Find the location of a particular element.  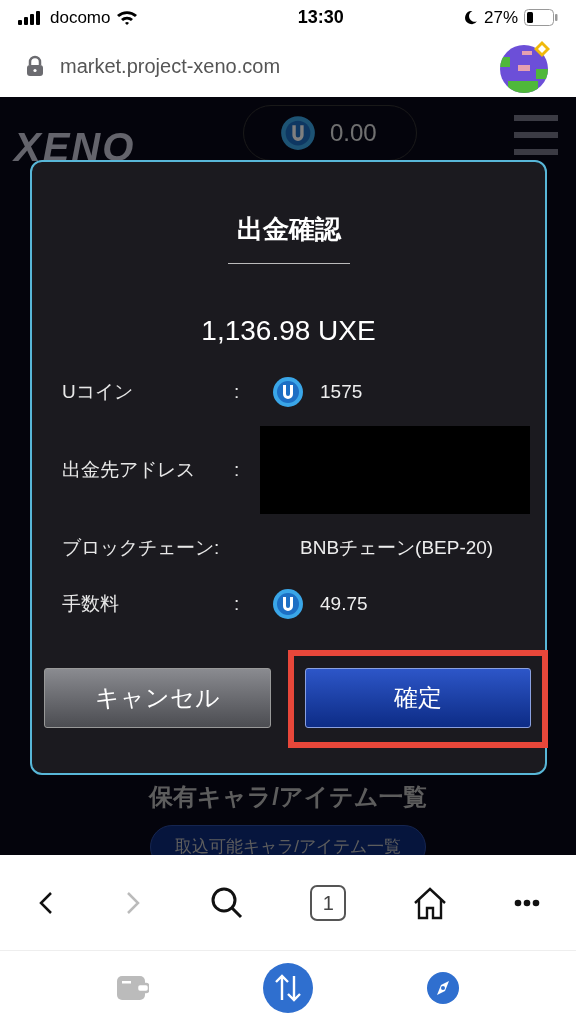

battery-icon is located at coordinates (541, 17).